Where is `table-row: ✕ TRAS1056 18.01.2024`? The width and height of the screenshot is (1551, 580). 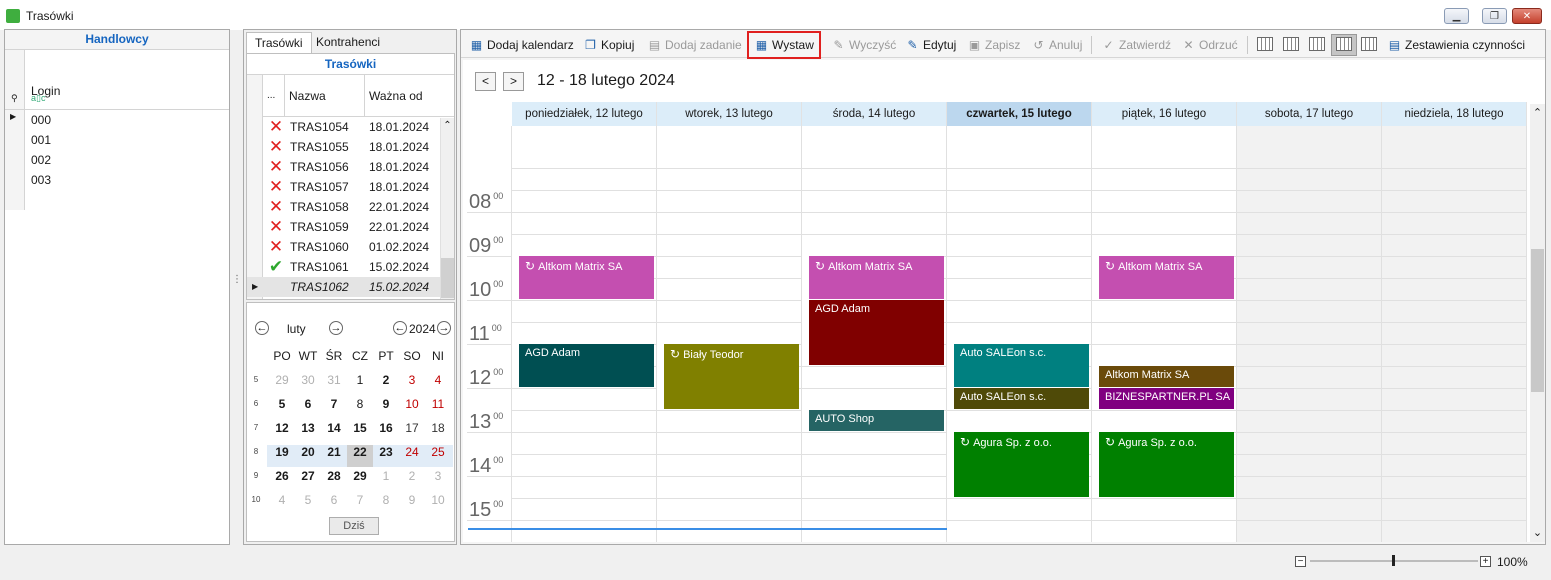 table-row: ✕ TRAS1056 18.01.2024 is located at coordinates (343, 167).